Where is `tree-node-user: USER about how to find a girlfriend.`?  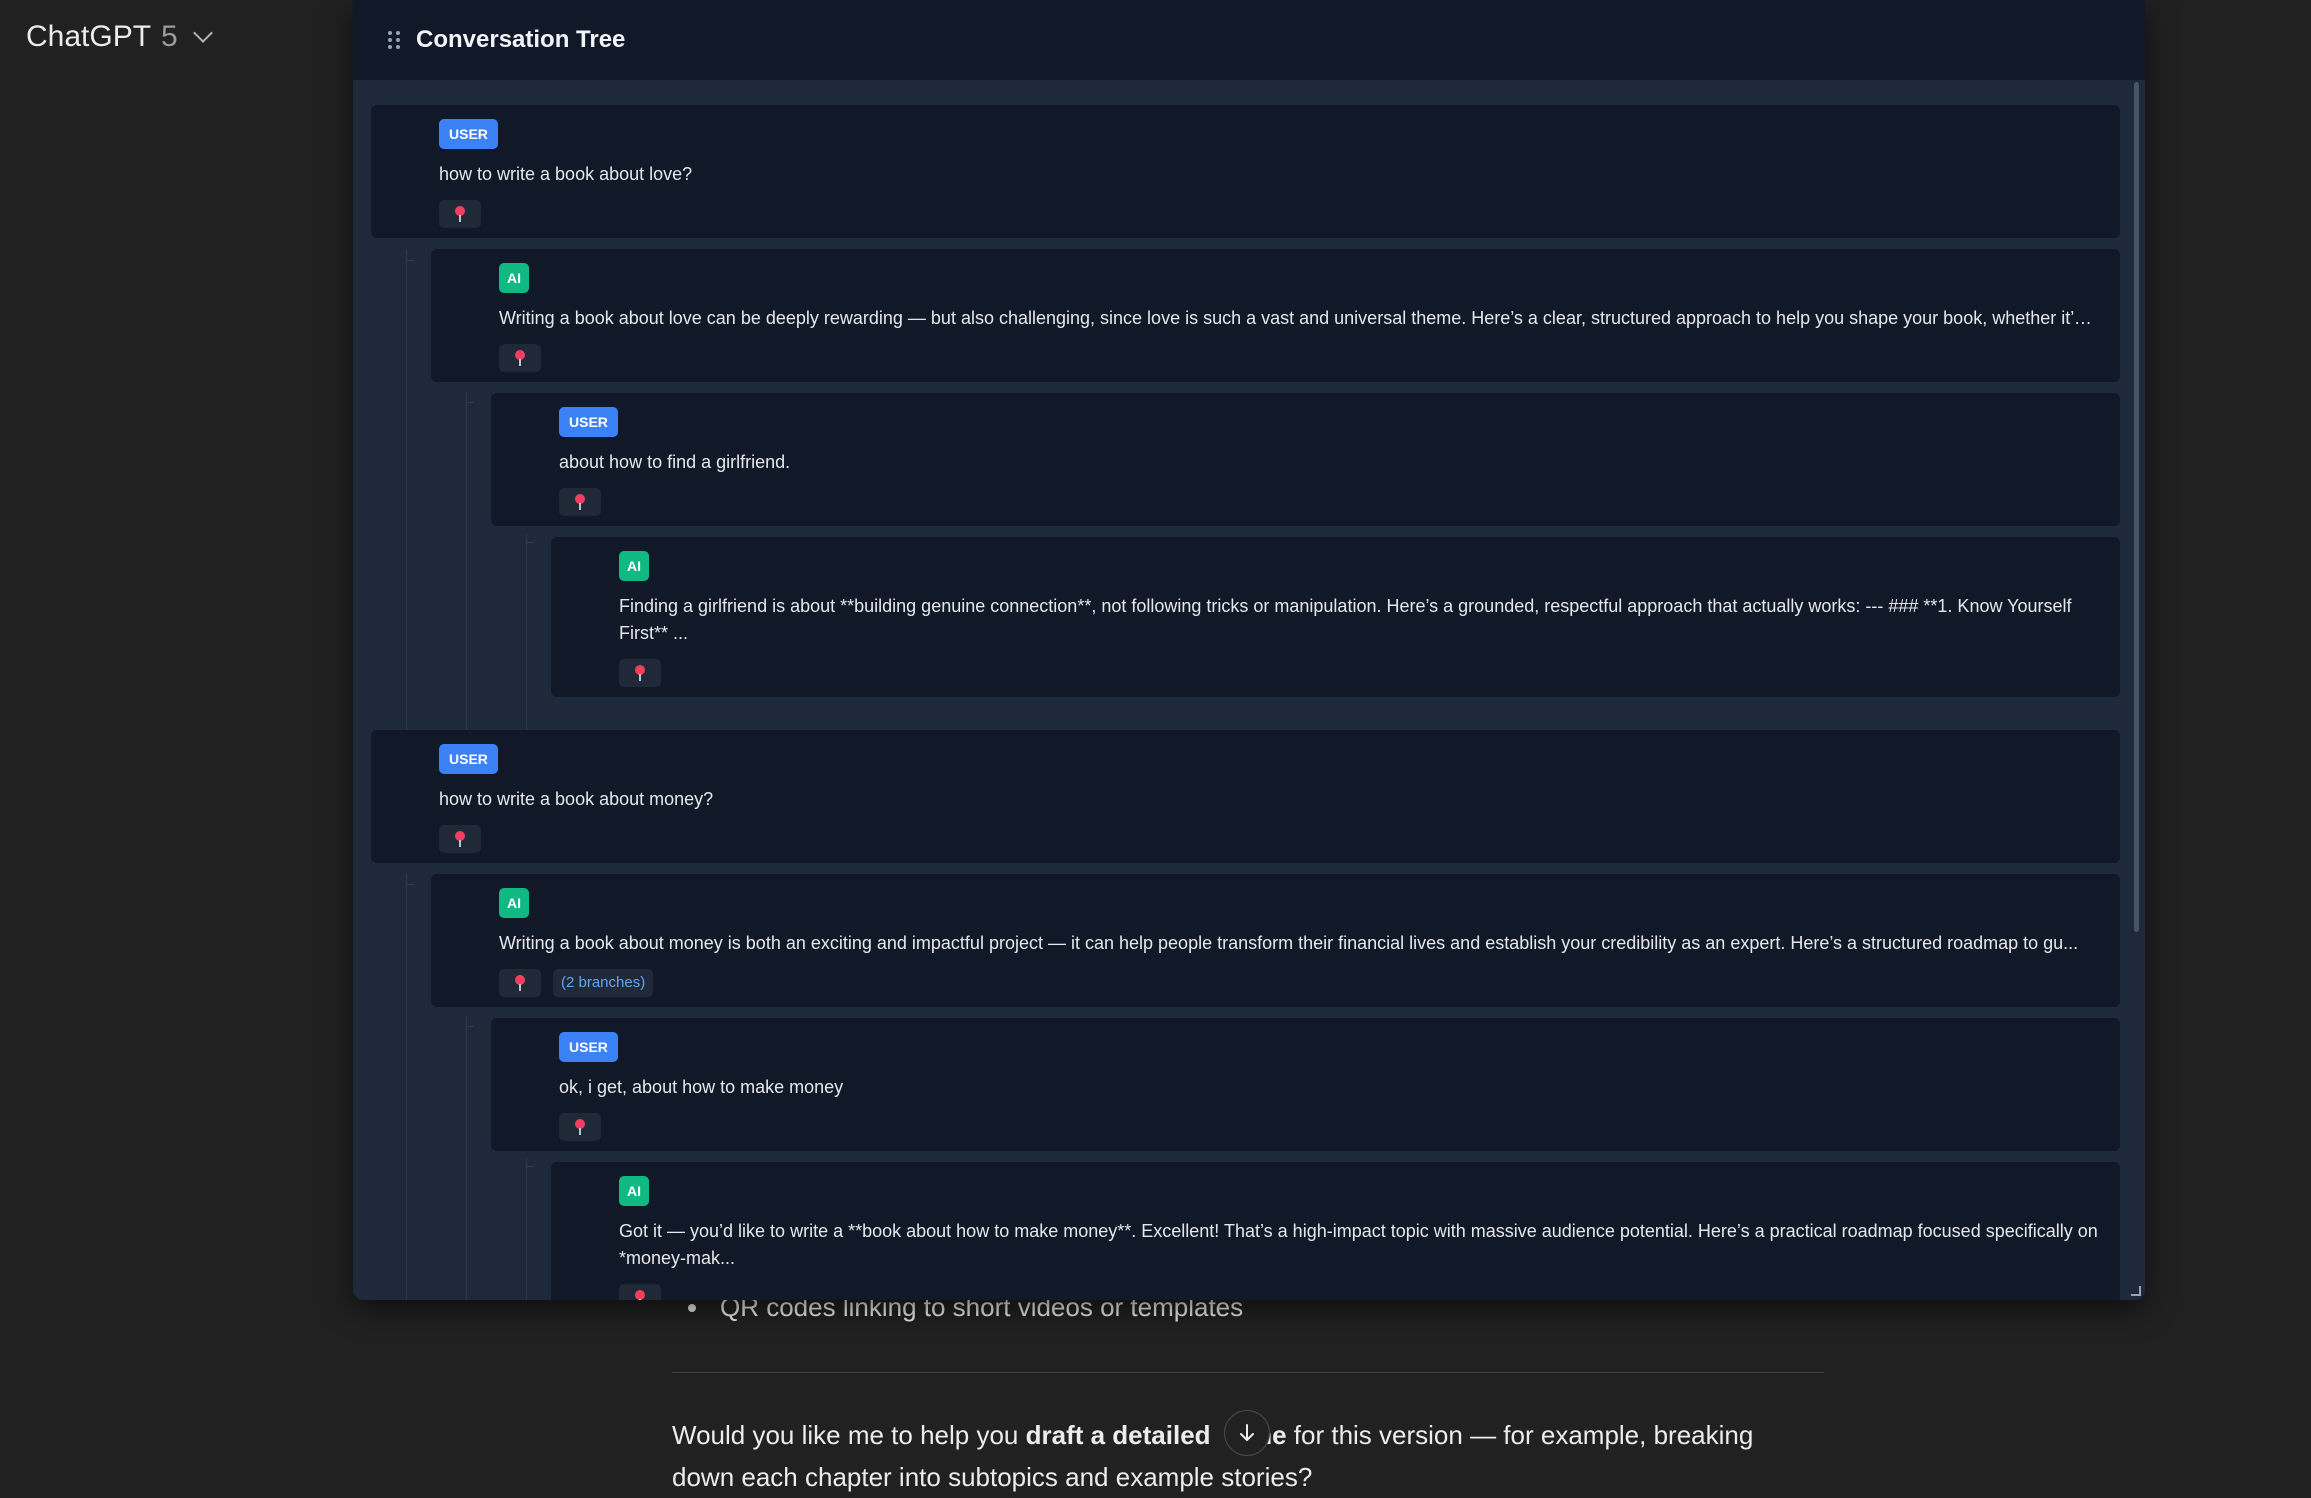 tree-node-user: USER about how to find a girlfriend. is located at coordinates (1305, 459).